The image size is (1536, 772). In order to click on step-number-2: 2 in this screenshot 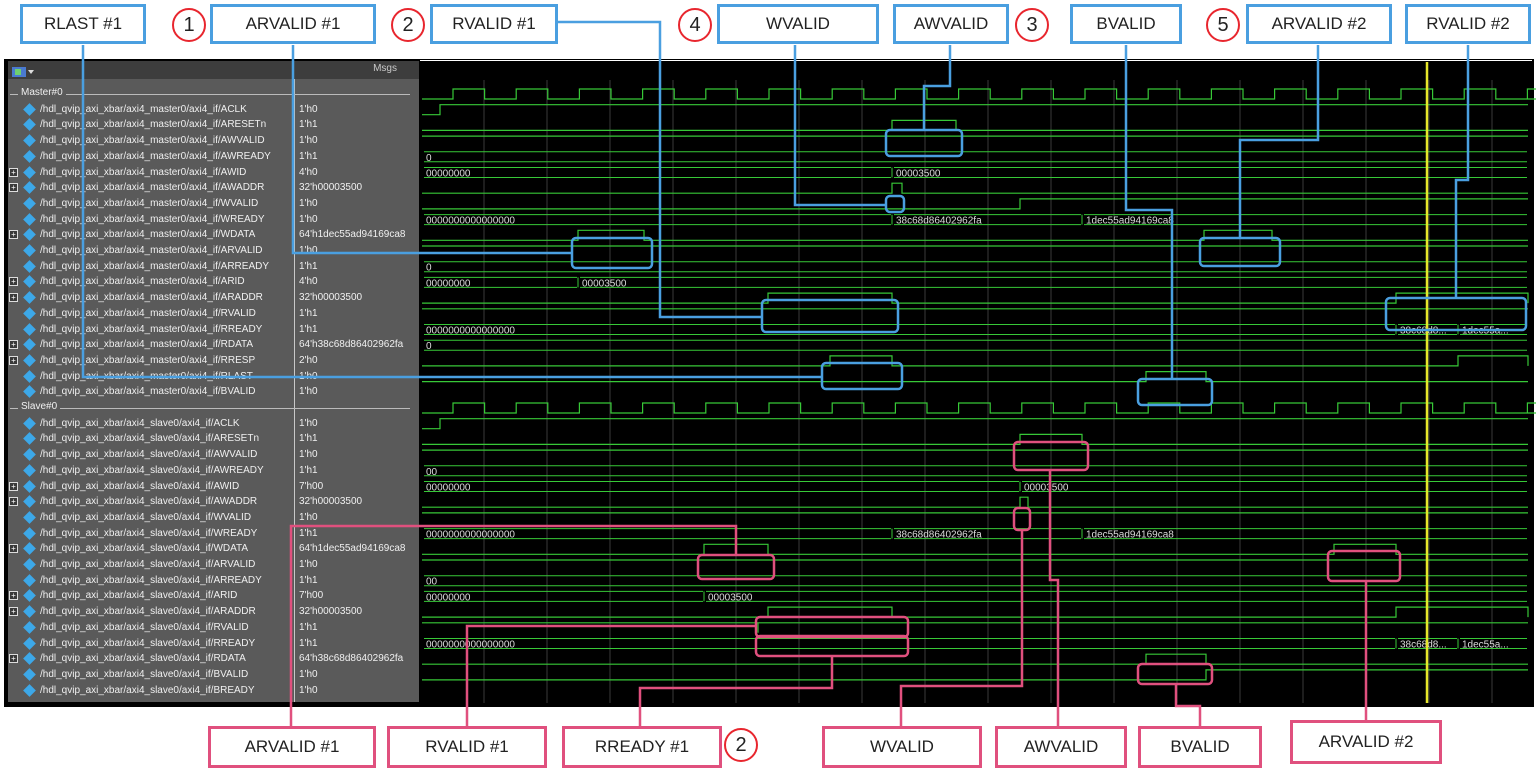, I will do `click(408, 25)`.